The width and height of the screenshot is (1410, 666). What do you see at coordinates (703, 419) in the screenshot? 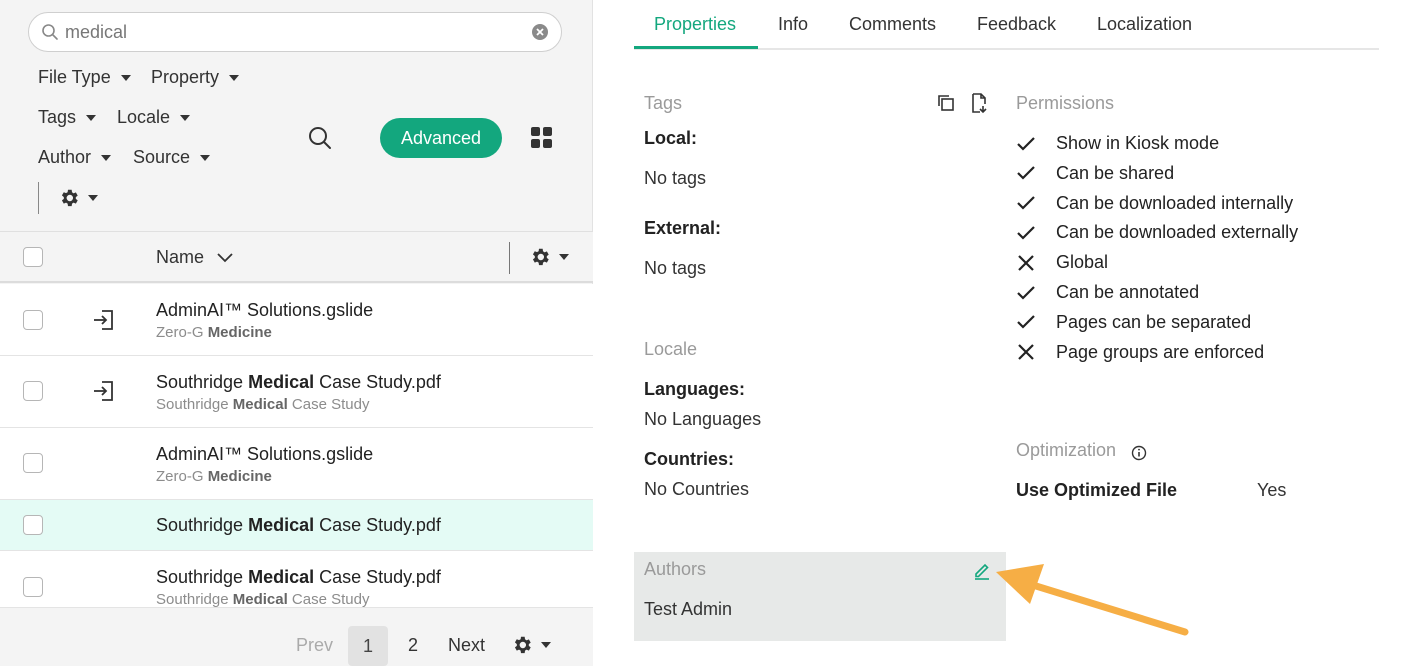
I see `languages-value: No Languages` at bounding box center [703, 419].